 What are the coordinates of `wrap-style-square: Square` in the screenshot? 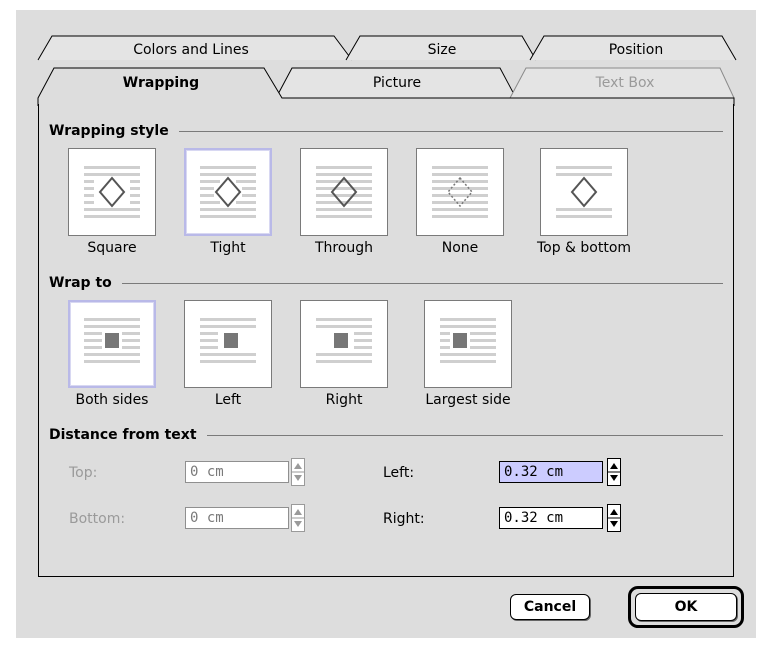 It's located at (112, 202).